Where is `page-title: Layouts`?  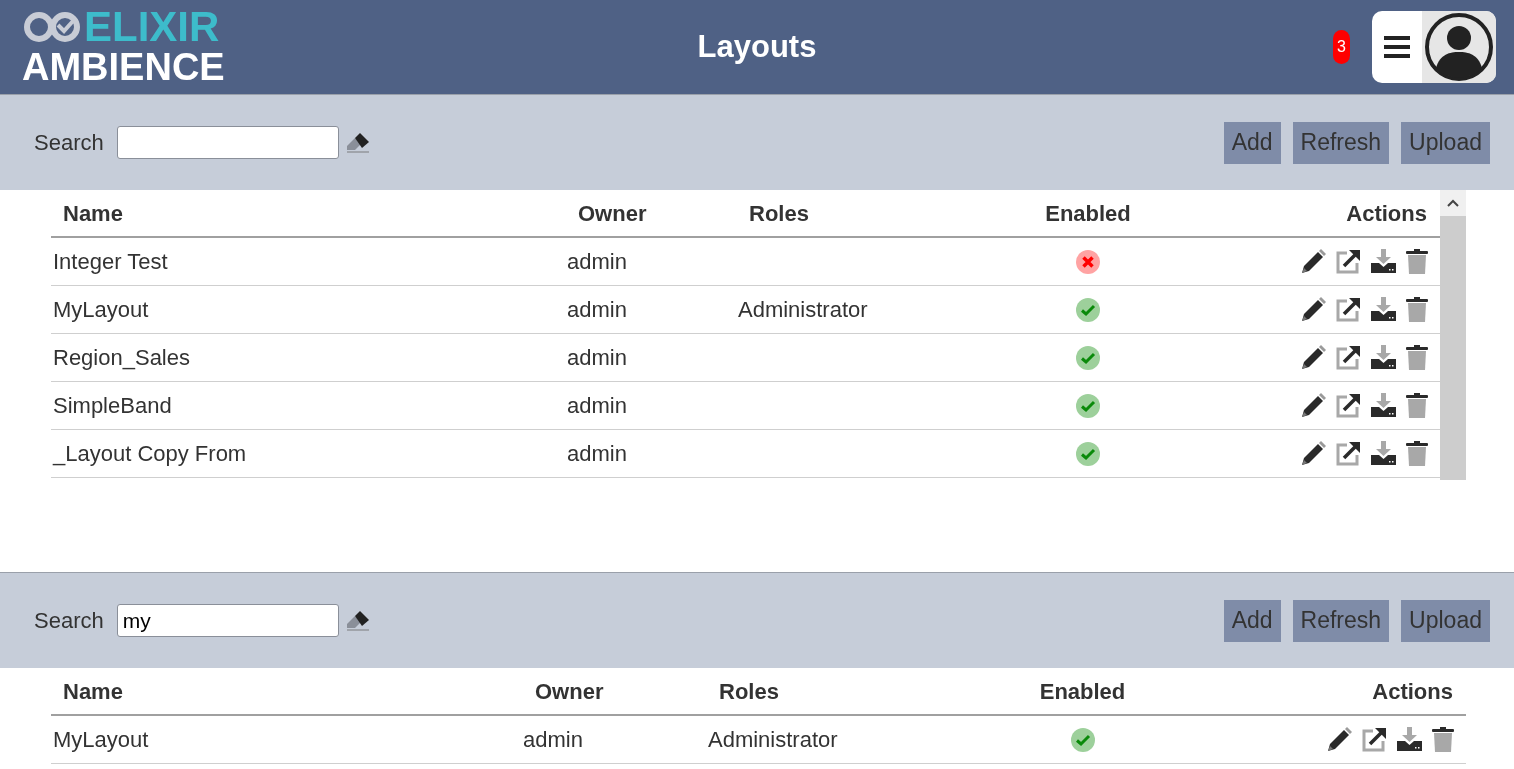
page-title: Layouts is located at coordinates (757, 46).